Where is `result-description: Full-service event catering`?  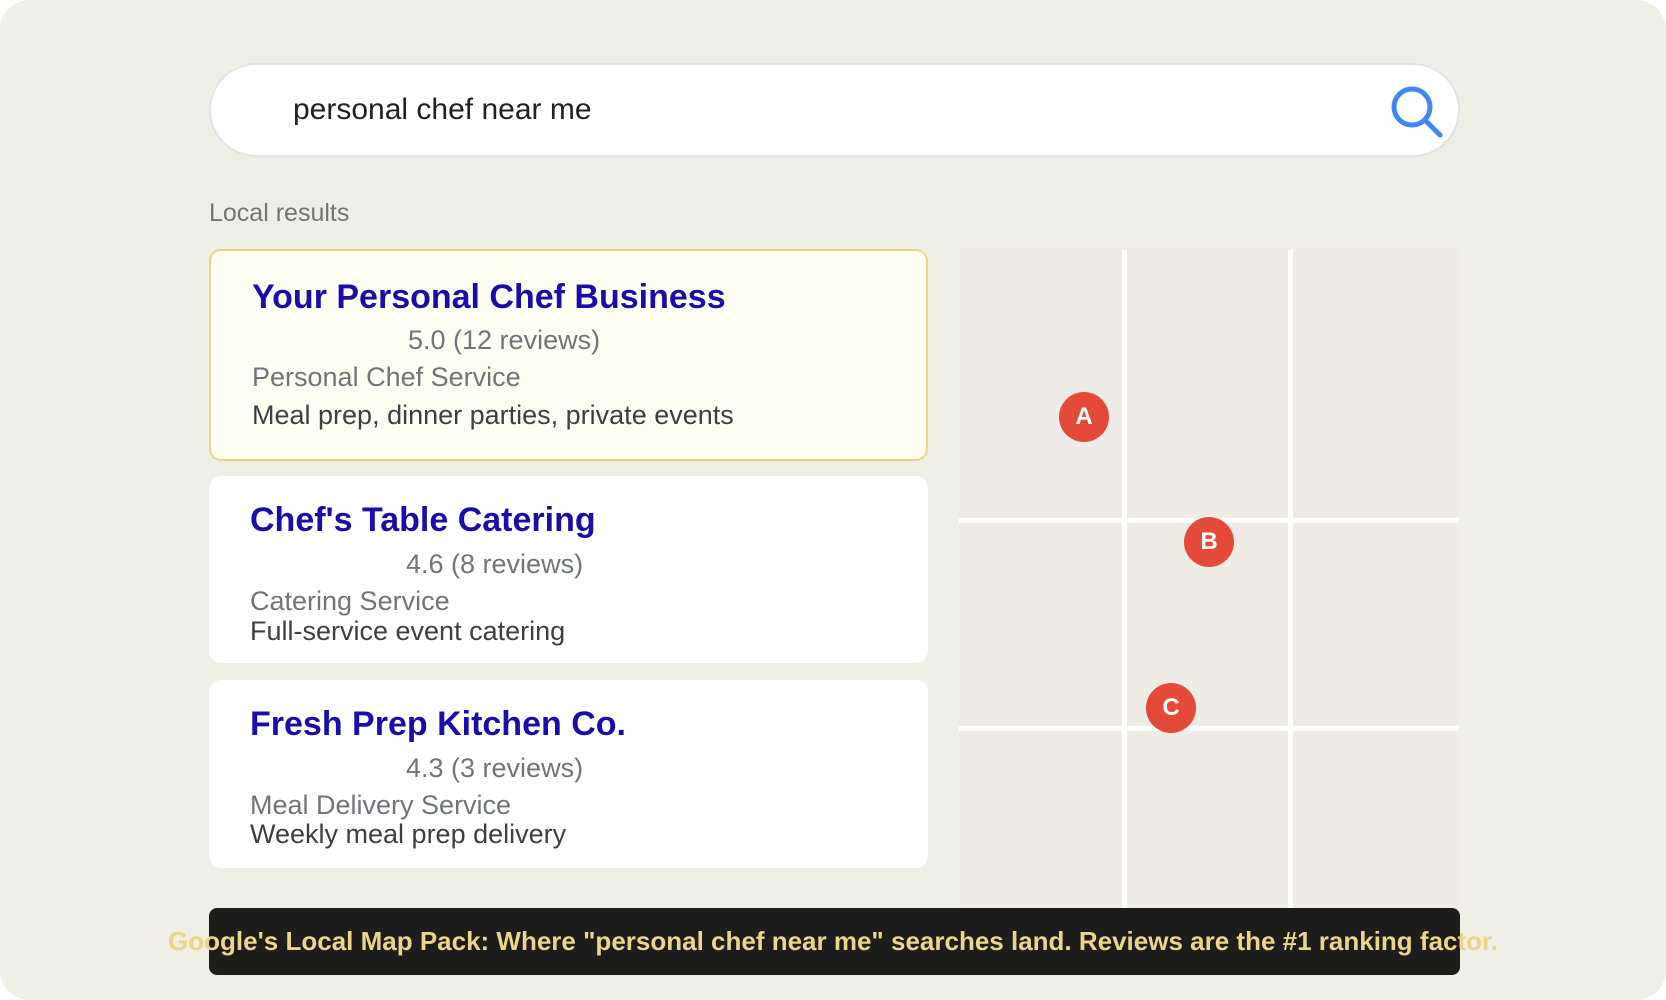
result-description: Full-service event catering is located at coordinates (408, 631).